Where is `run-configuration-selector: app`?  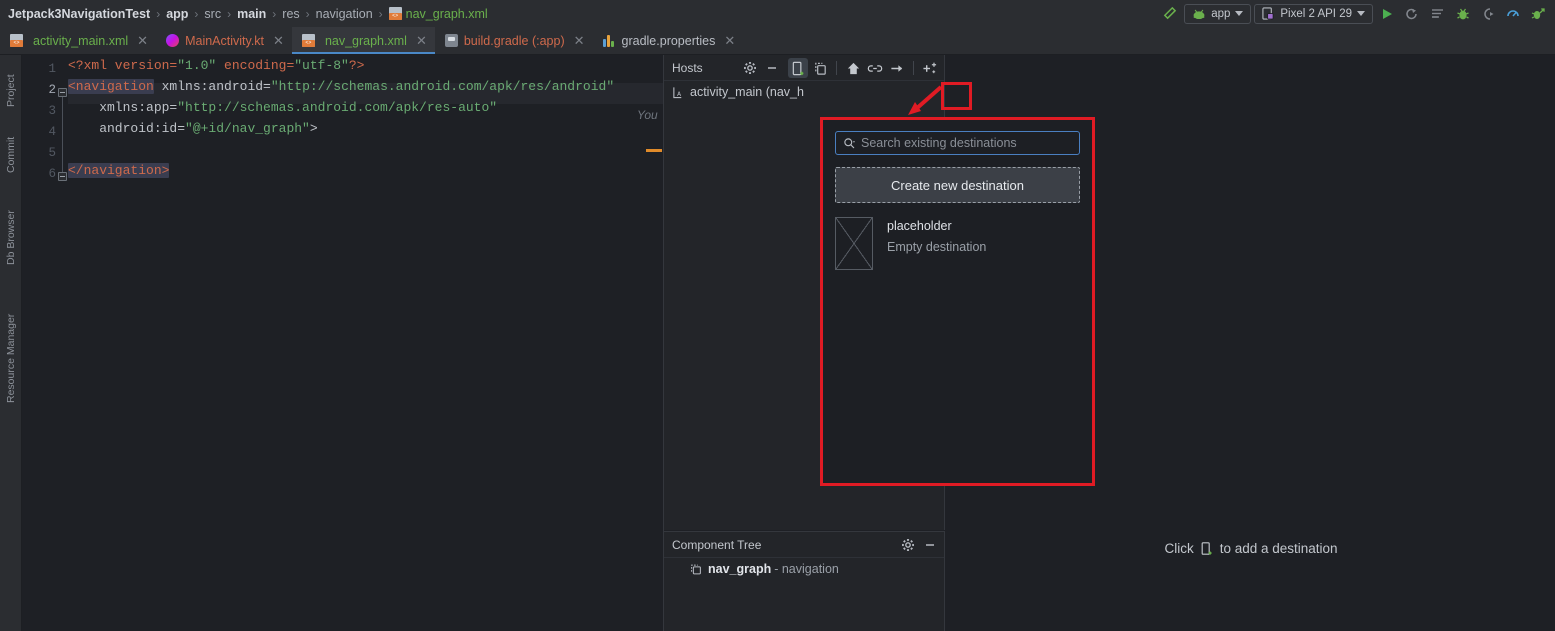
run-configuration-selector: app is located at coordinates (1218, 13).